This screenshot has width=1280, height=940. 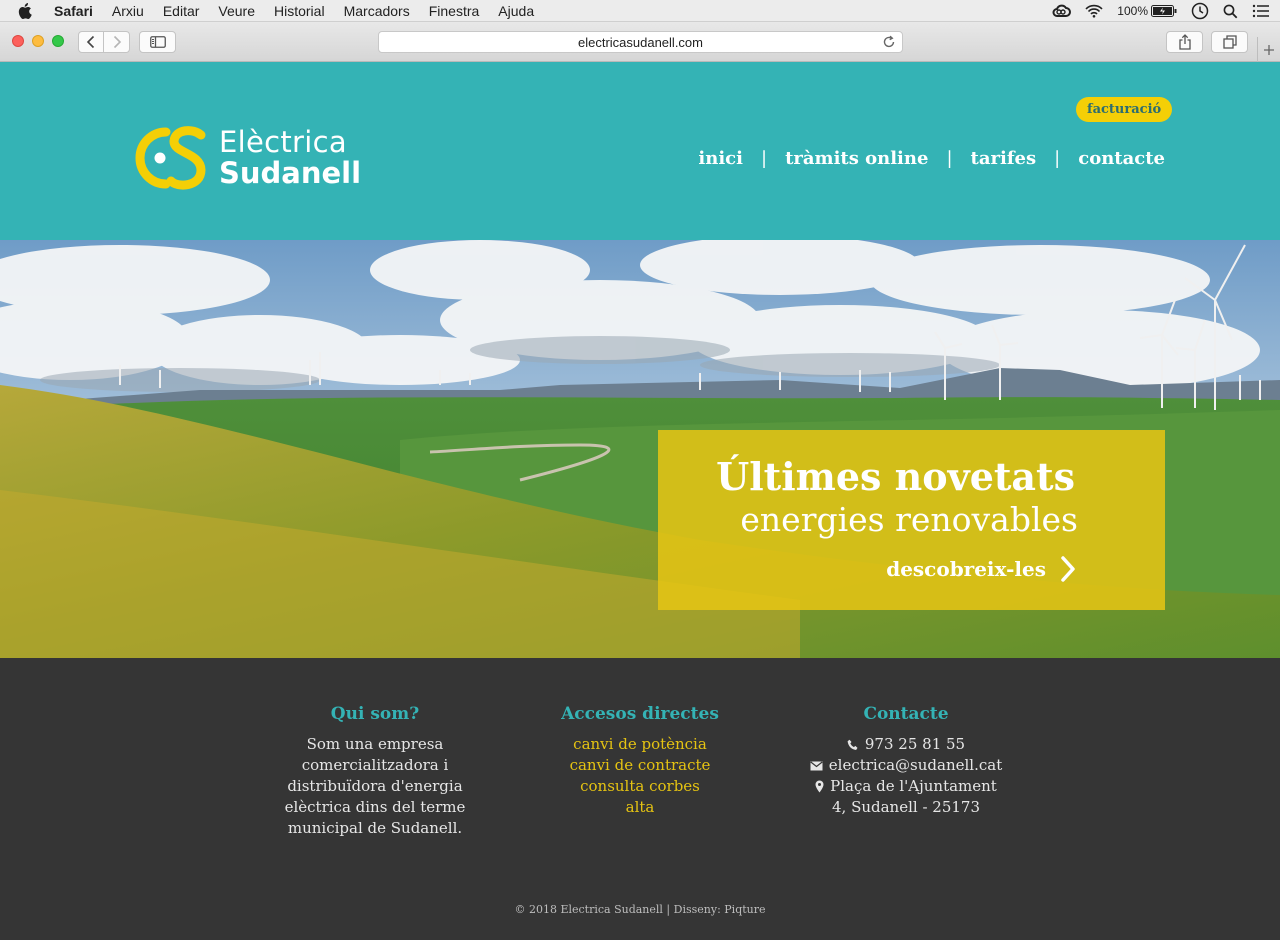 I want to click on contact-email: electrica@sudanell.cat, so click(x=906, y=765).